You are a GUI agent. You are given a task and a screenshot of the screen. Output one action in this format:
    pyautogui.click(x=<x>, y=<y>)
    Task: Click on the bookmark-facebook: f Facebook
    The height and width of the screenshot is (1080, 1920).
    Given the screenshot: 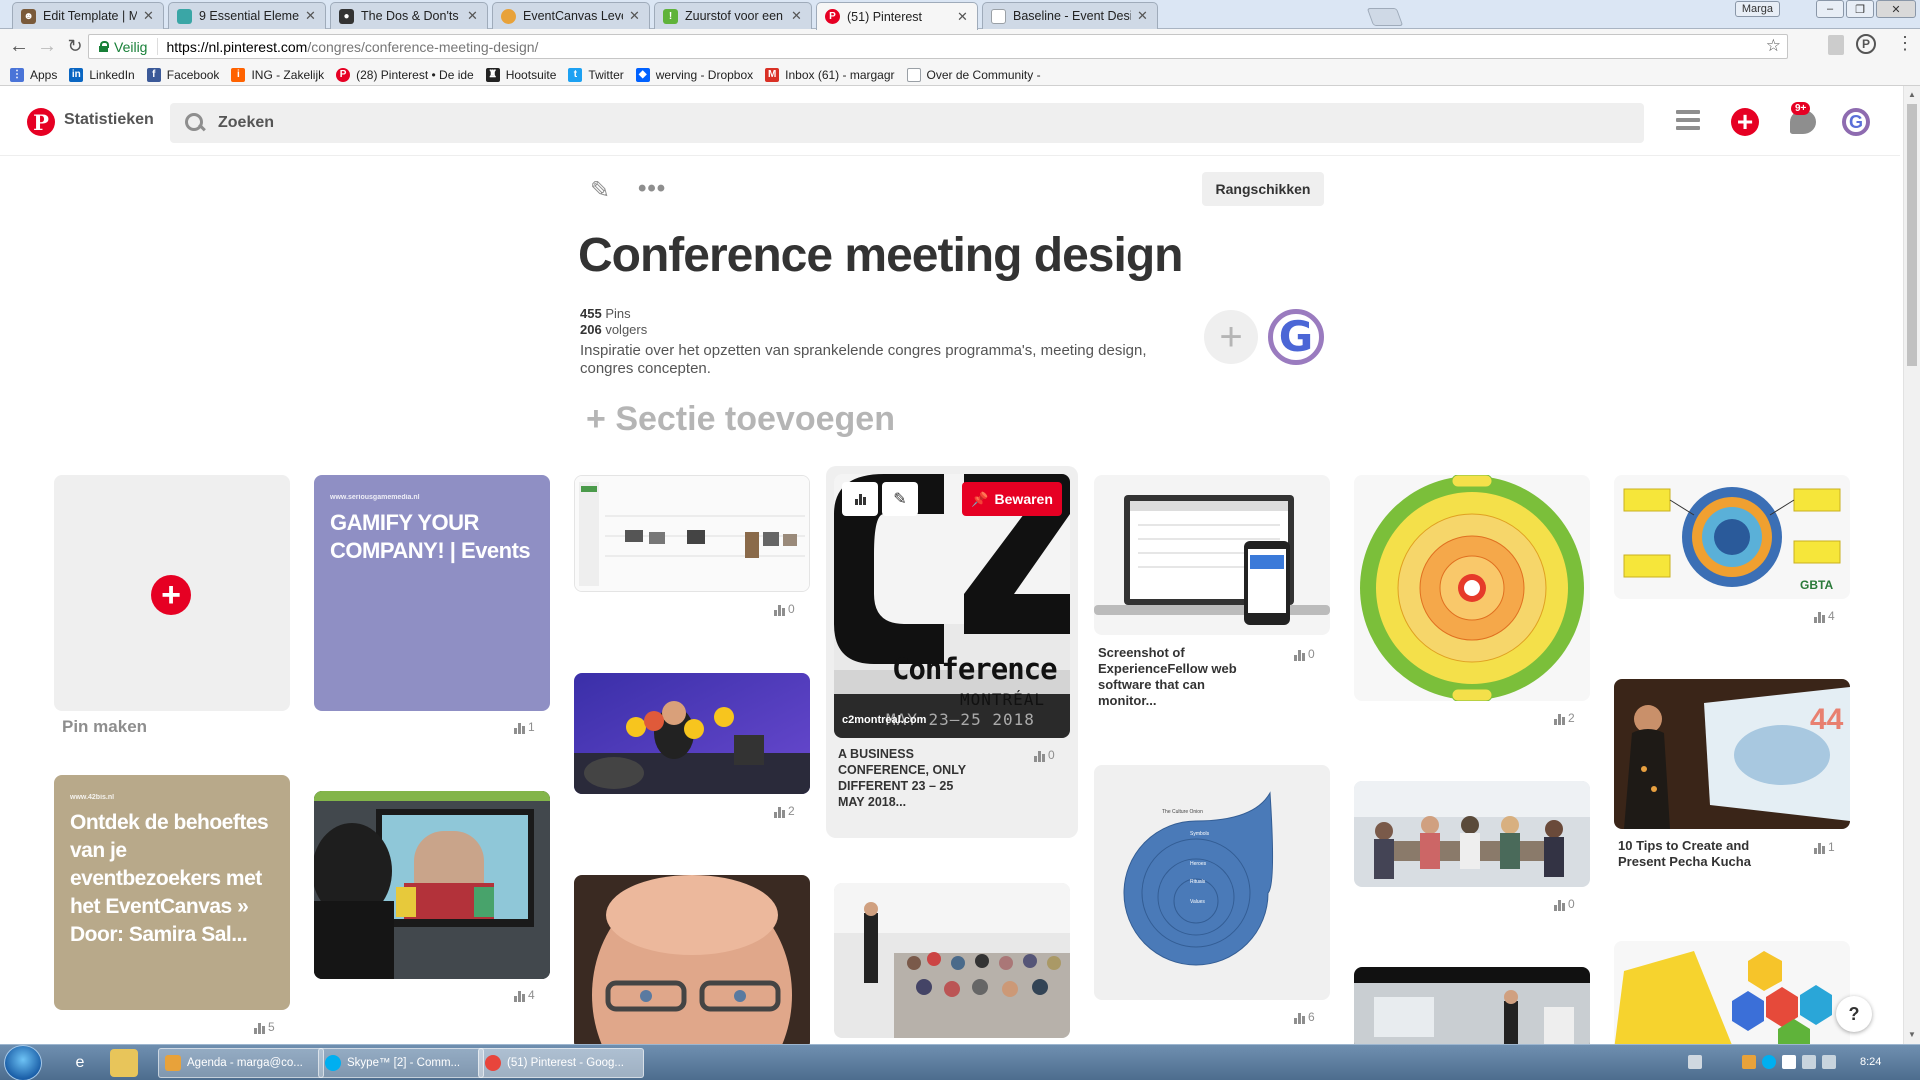 What is the action you would take?
    pyautogui.click(x=182, y=74)
    